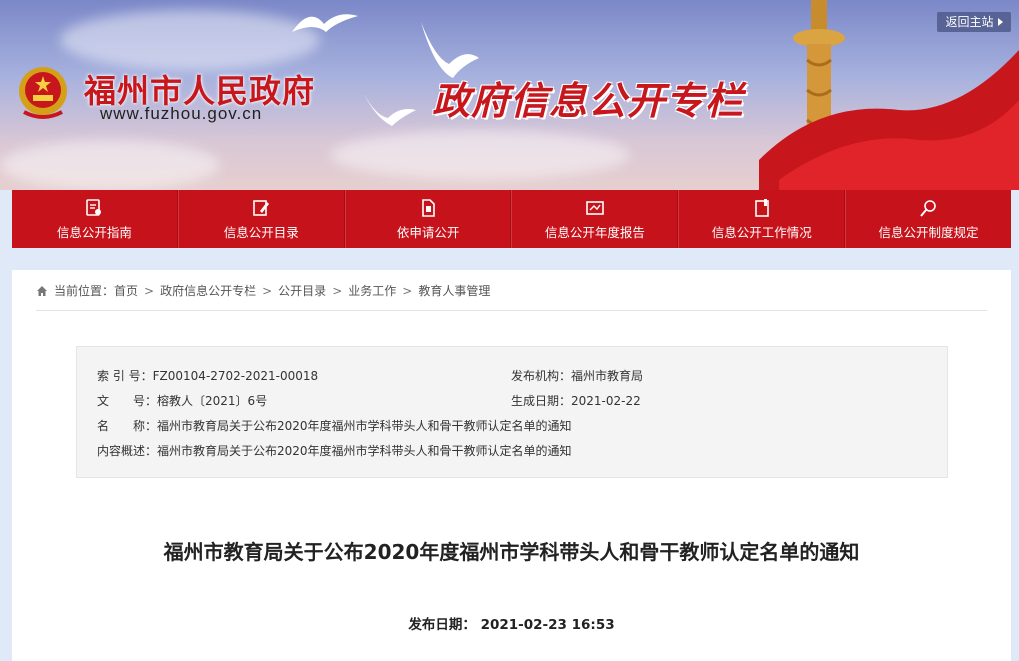 The image size is (1019, 661). I want to click on article-pubdate: 发布日期： 2021-02-23 16:53, so click(511, 623).